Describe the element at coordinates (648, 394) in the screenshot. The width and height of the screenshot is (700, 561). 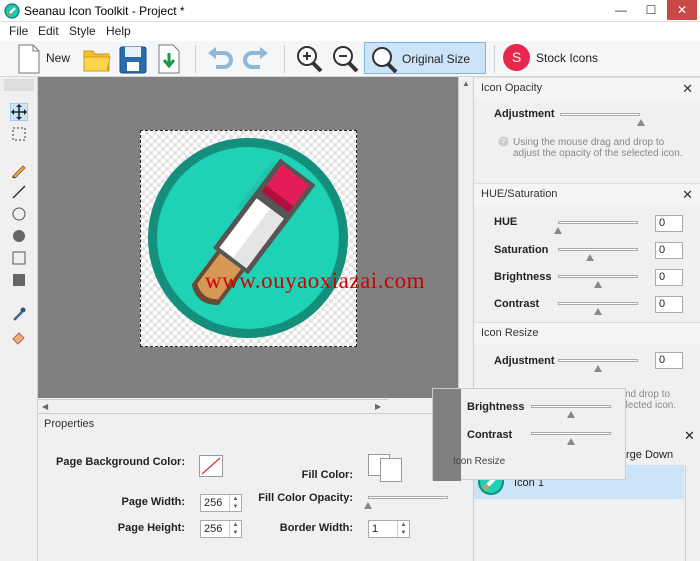
I see `resize-note-fragment: nd drop to` at that location.